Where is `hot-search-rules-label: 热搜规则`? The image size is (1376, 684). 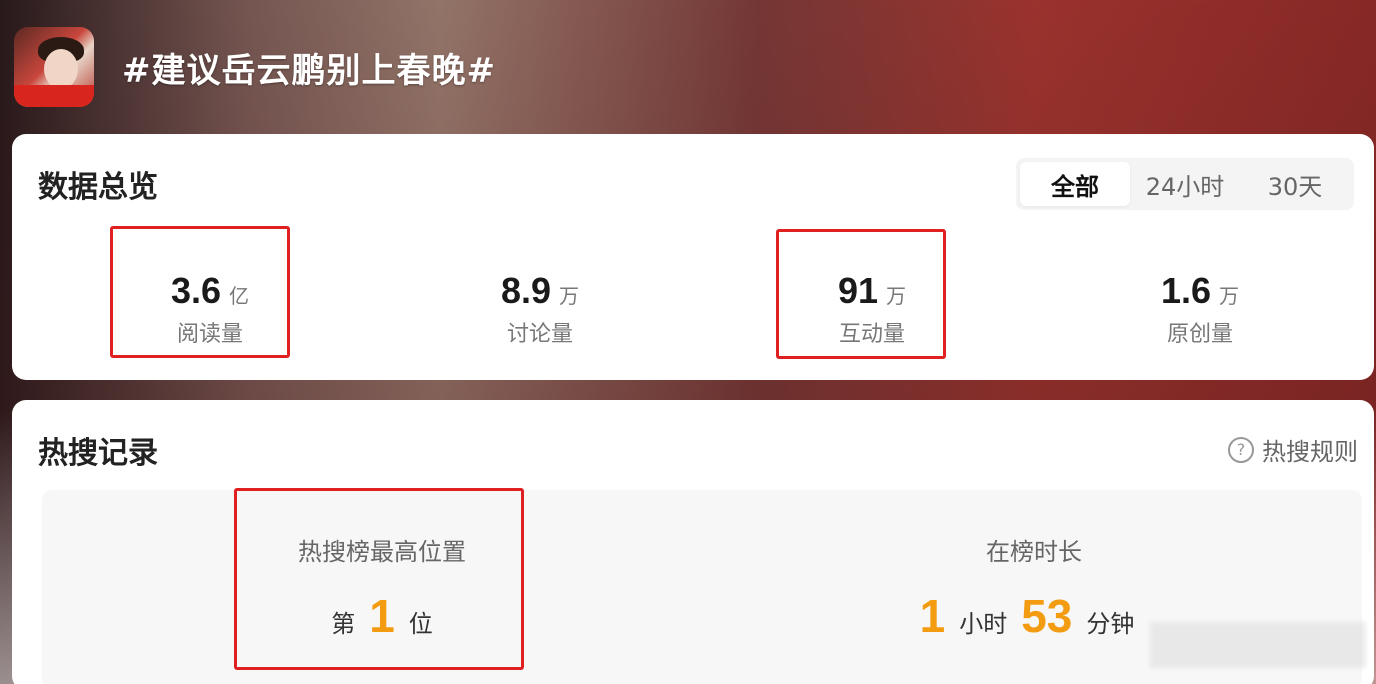 hot-search-rules-label: 热搜规则 is located at coordinates (1310, 452).